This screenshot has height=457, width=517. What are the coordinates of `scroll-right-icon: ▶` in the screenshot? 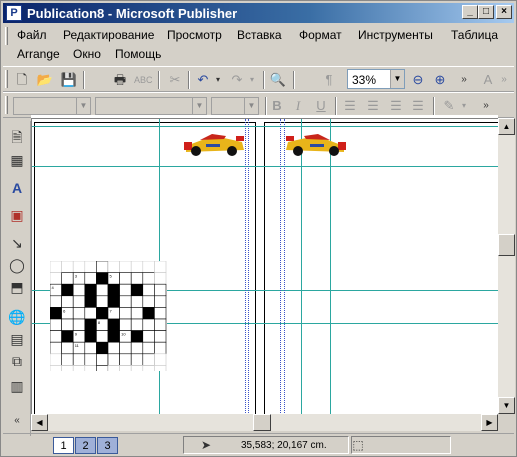 It's located at (489, 422).